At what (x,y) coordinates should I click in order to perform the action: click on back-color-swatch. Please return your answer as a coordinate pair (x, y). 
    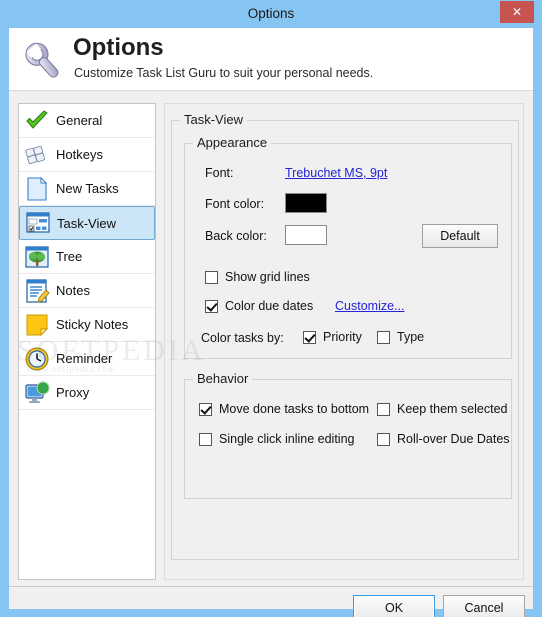
    Looking at the image, I should click on (306, 235).